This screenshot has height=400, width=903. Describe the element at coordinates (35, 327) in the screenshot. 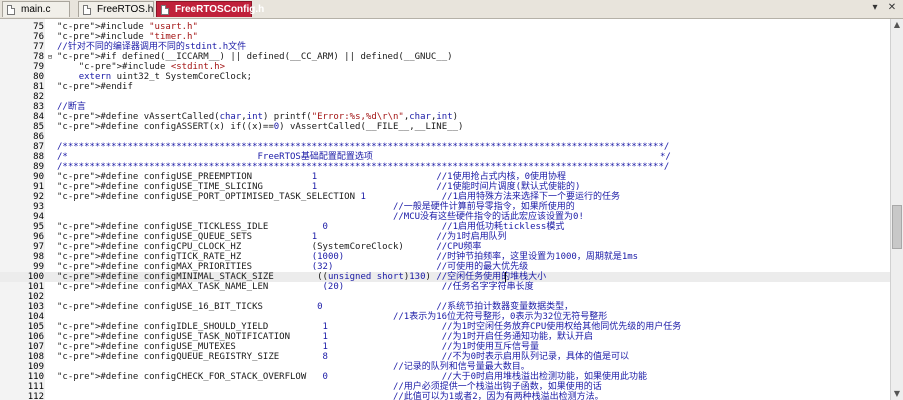

I see `line-number: 105` at that location.